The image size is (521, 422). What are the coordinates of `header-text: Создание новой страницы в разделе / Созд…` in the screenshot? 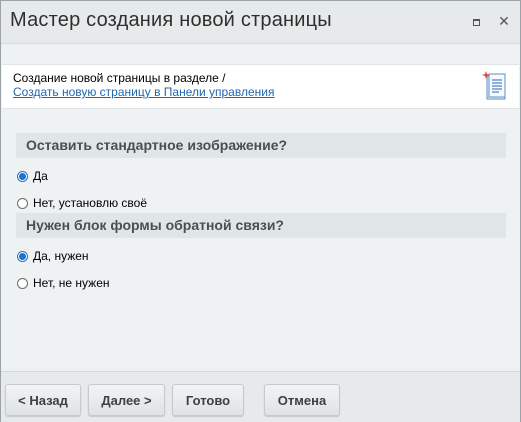 It's located at (143, 85).